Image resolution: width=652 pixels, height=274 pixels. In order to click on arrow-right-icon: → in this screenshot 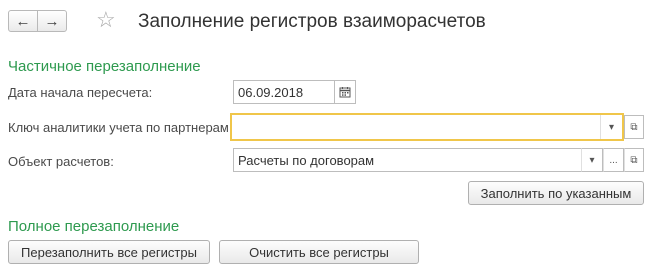, I will do `click(52, 21)`.